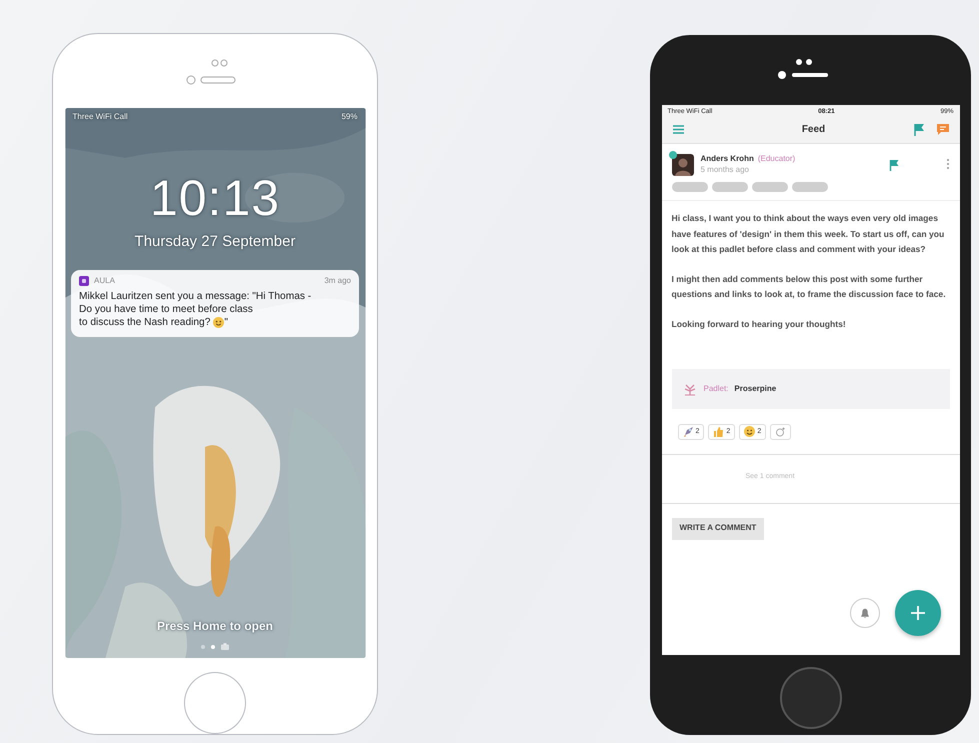 The width and height of the screenshot is (979, 743). I want to click on author-name: Anders Krohn, so click(727, 158).